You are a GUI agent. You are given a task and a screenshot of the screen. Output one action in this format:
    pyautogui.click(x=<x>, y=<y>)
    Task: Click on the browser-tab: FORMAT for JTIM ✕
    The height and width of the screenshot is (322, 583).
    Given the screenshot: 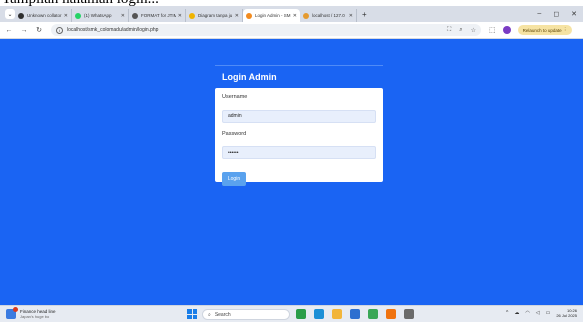 What is the action you would take?
    pyautogui.click(x=157, y=15)
    